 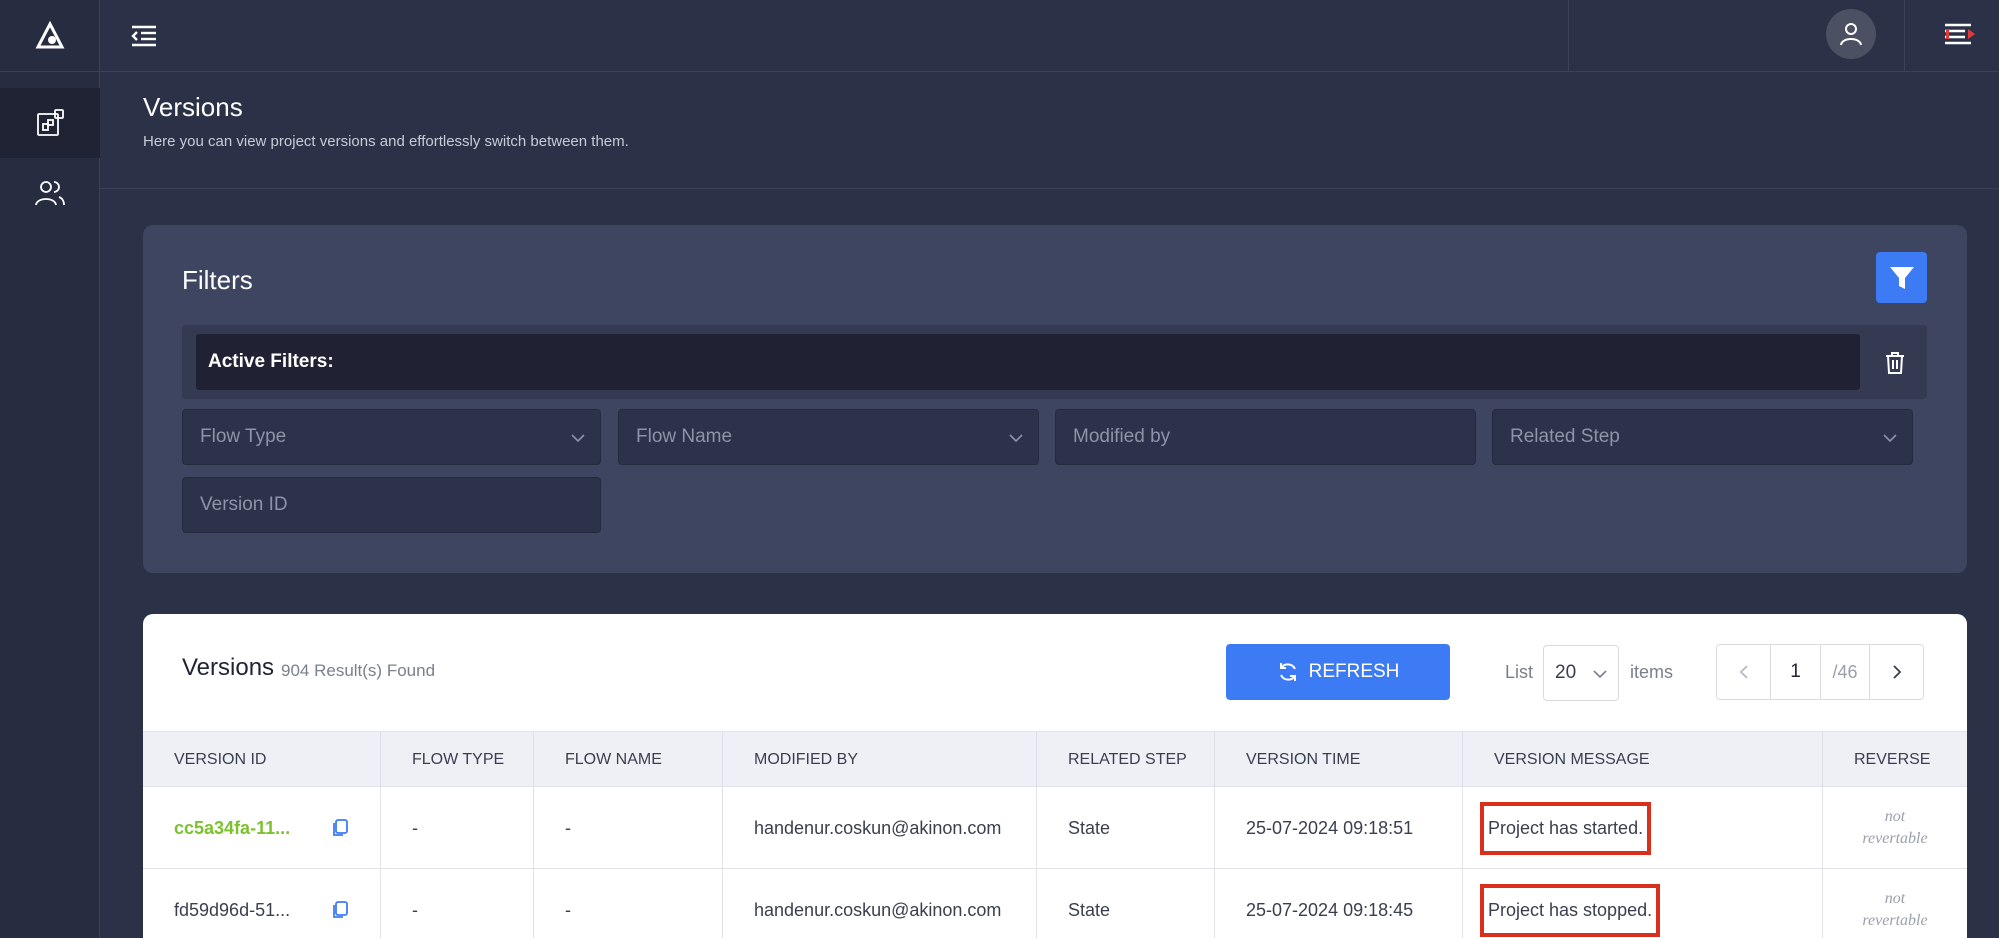 What do you see at coordinates (243, 436) in the screenshot?
I see `flow-type-placeholder: Flow Type` at bounding box center [243, 436].